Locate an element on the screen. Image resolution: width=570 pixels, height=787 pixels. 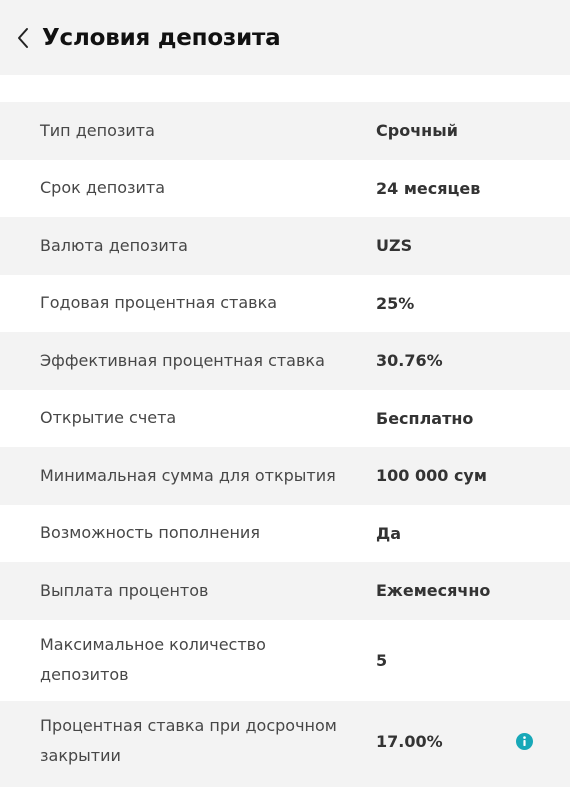
term-value: UZS is located at coordinates (394, 246).